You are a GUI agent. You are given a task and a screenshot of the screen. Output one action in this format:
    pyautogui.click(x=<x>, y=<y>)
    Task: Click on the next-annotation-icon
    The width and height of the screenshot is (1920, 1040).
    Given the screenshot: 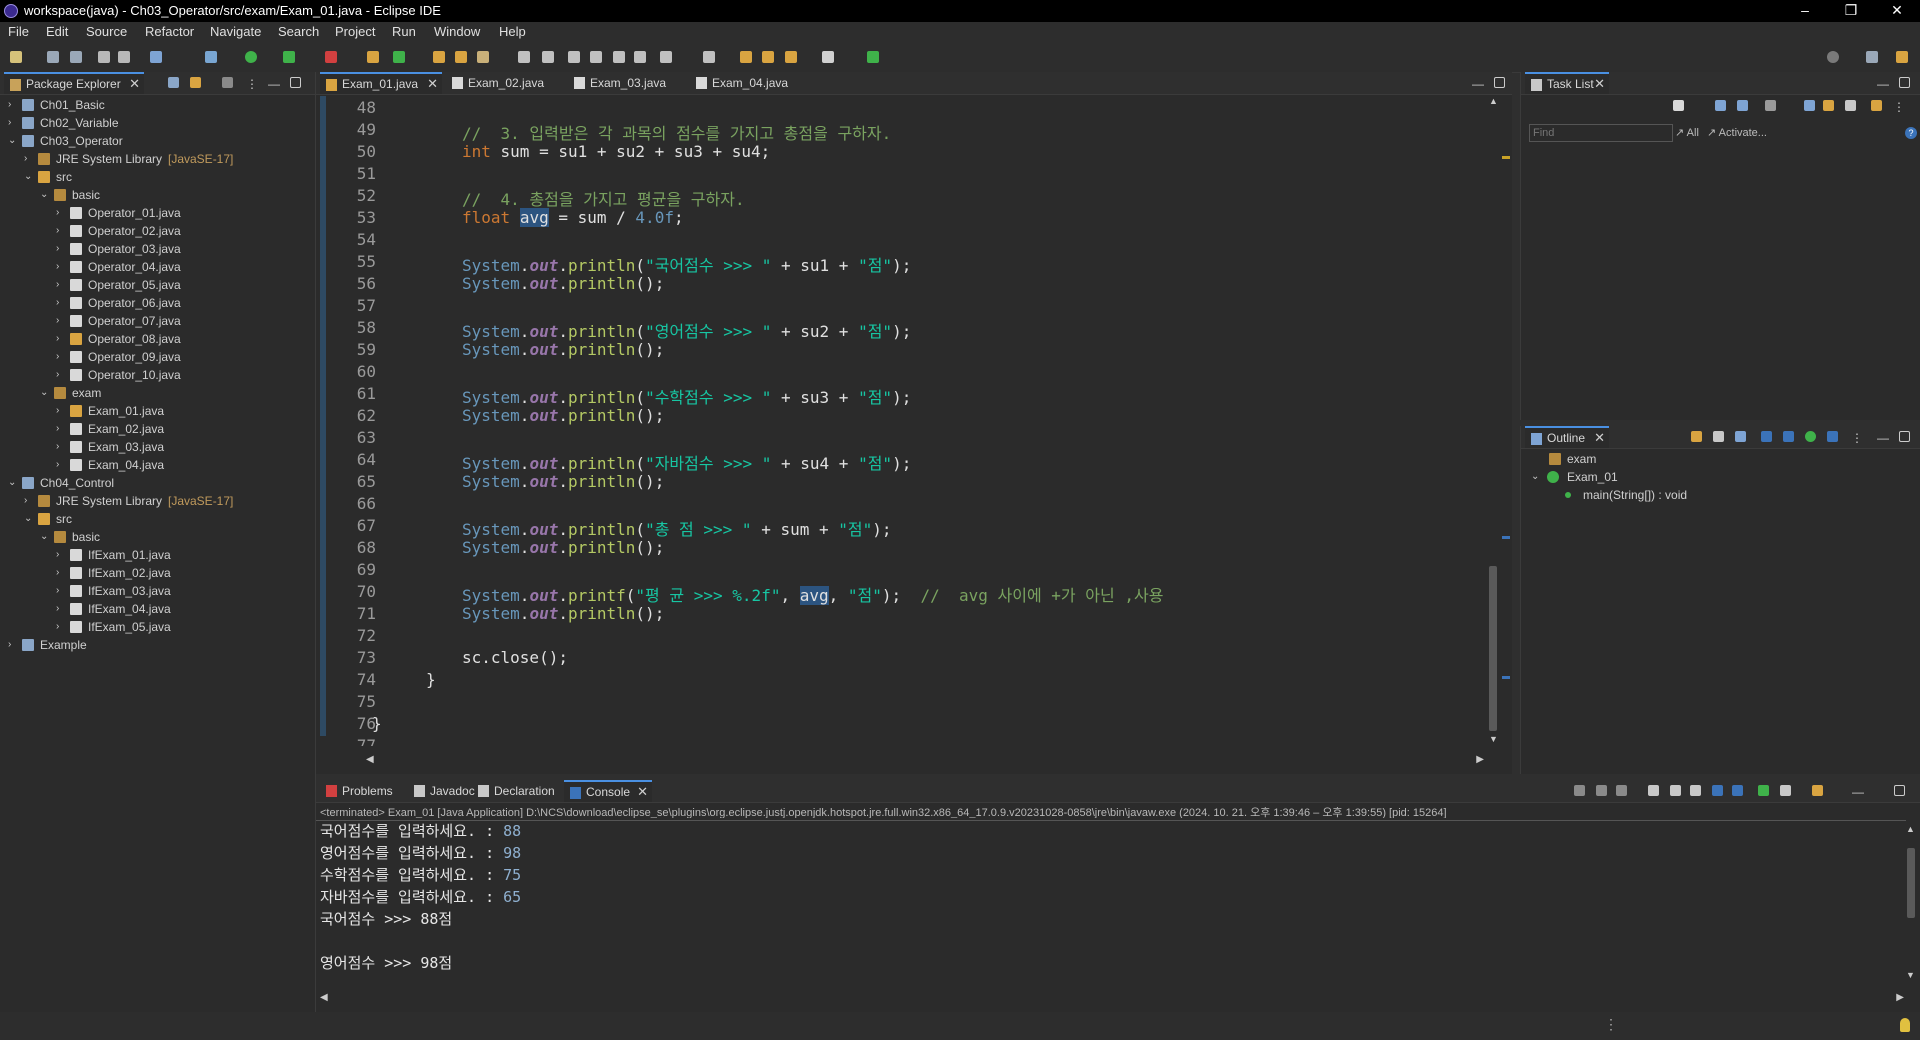 What is the action you would take?
    pyautogui.click(x=666, y=57)
    